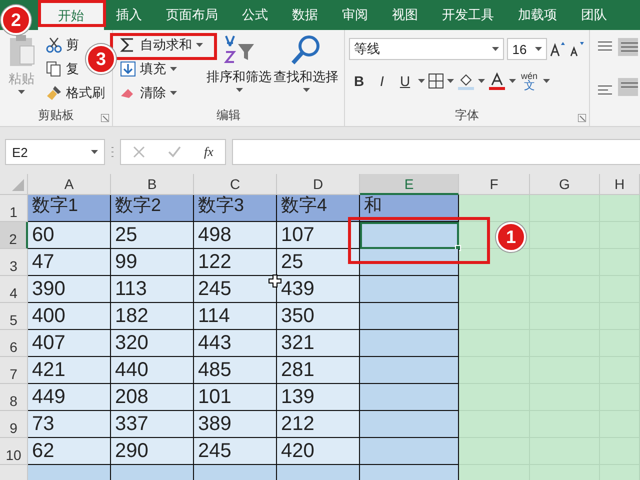  Describe the element at coordinates (318, 370) in the screenshot. I see `table-cell: 281` at that location.